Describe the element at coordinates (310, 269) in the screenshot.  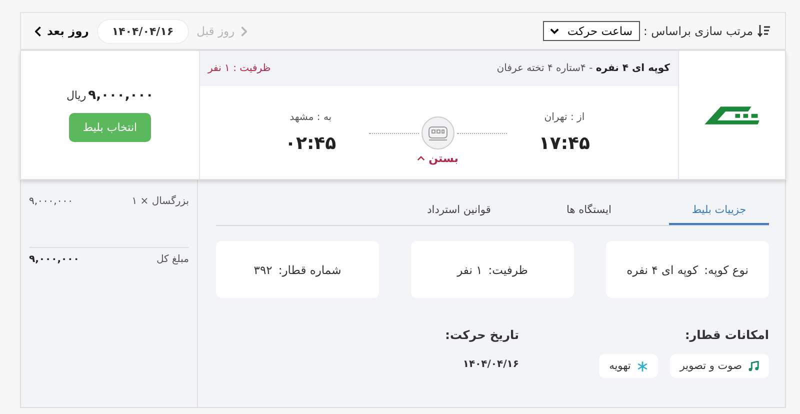
I see `info-label: شماره قطار:` at that location.